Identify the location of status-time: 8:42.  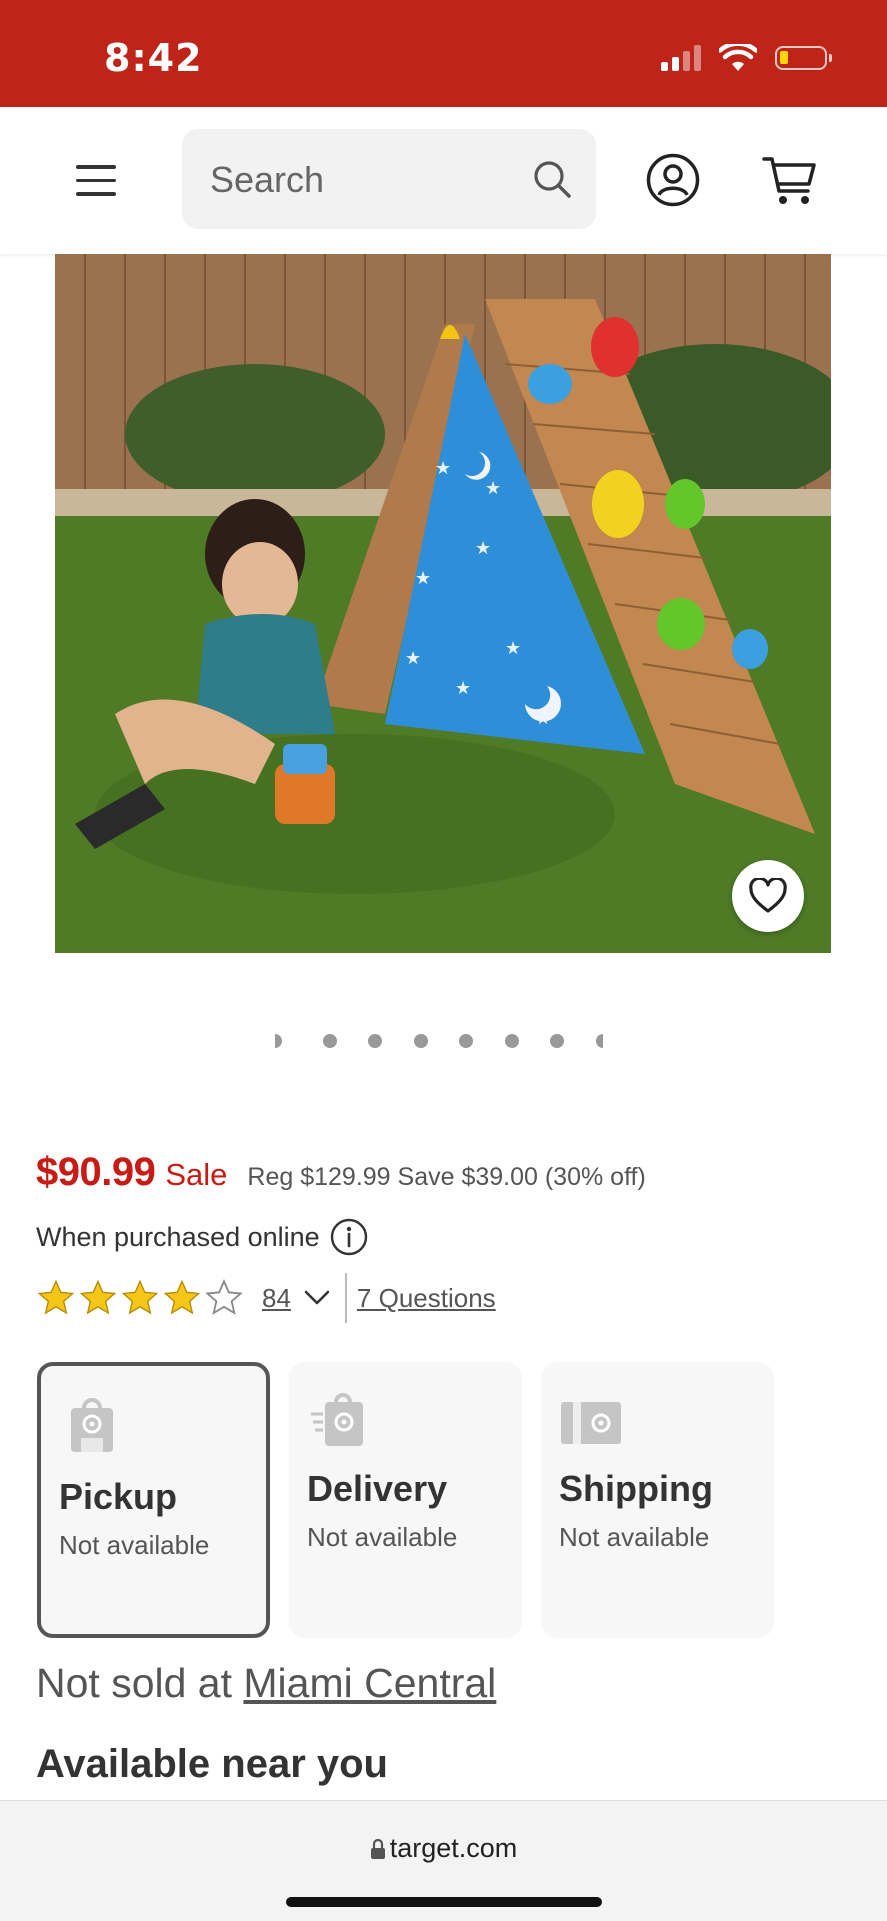
(153, 58).